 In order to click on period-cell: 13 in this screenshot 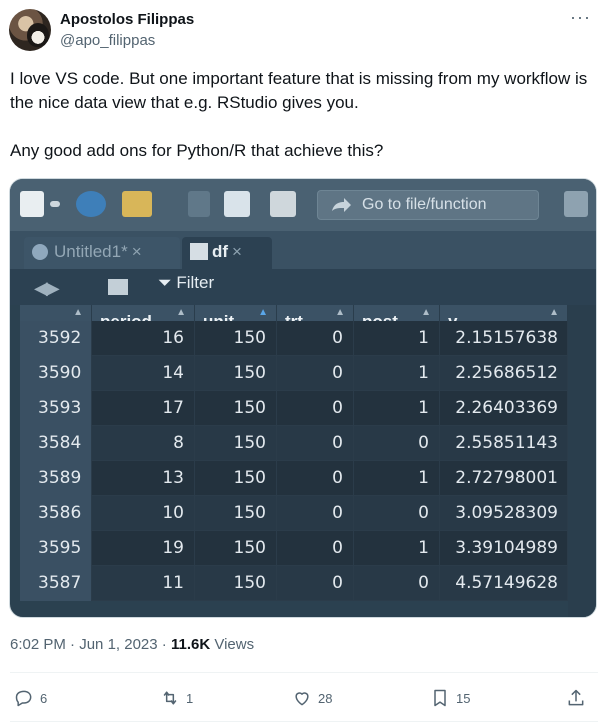, I will do `click(143, 478)`.